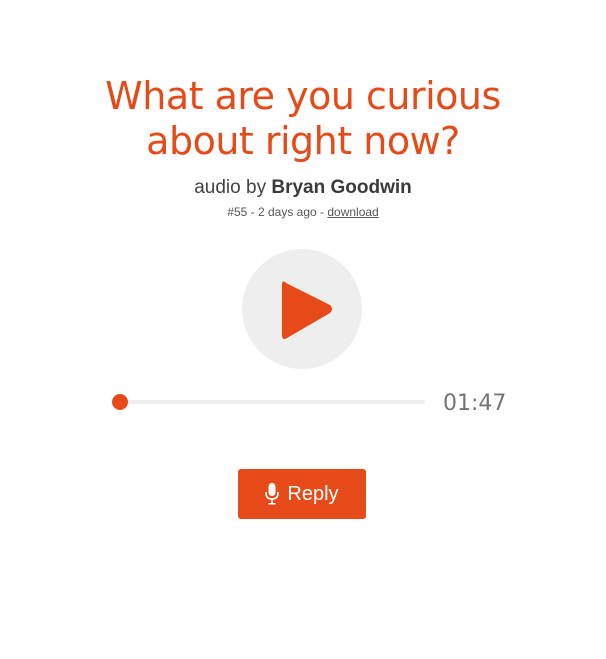  I want to click on byline: audio by Bryan Goodwin, so click(303, 188).